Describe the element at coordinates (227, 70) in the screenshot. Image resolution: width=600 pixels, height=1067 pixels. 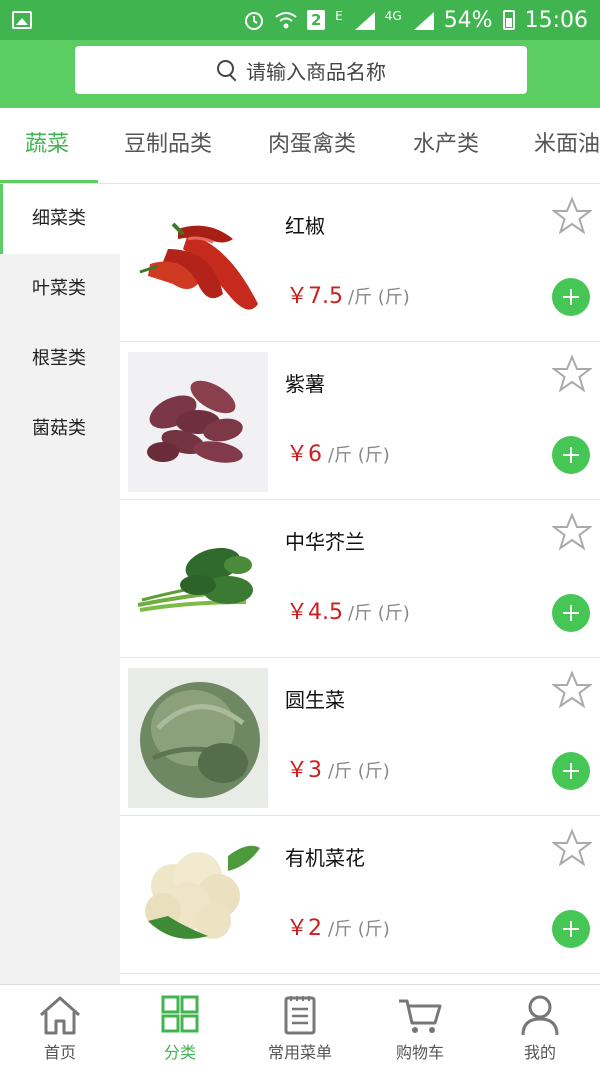
I see `search-icon` at that location.